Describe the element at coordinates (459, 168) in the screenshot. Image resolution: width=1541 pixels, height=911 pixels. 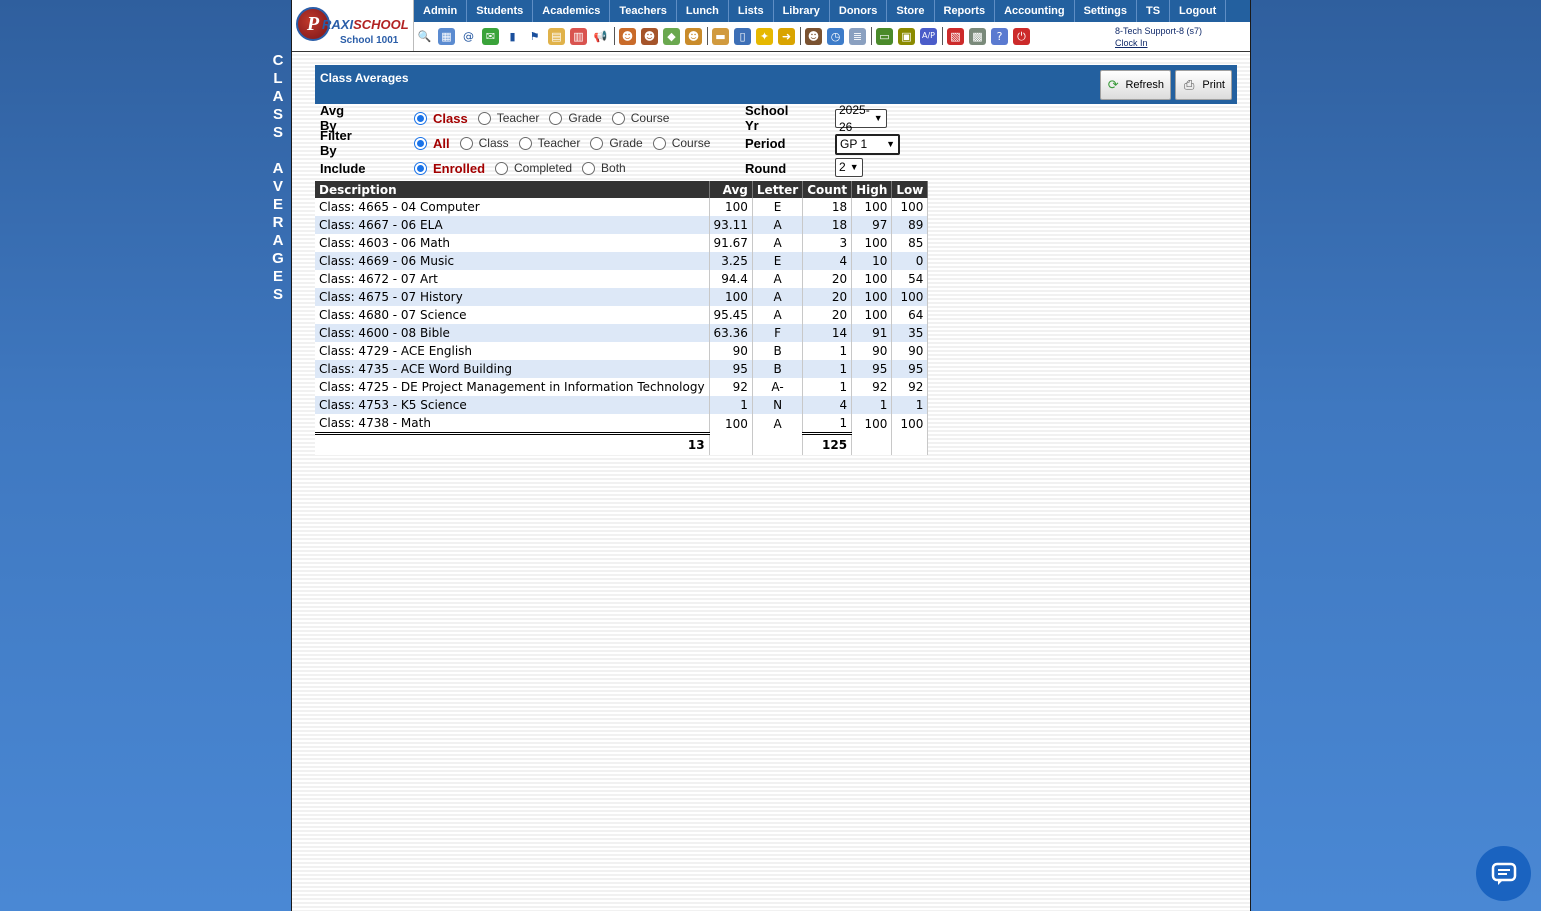
I see `include-option-label: Enrolled` at that location.